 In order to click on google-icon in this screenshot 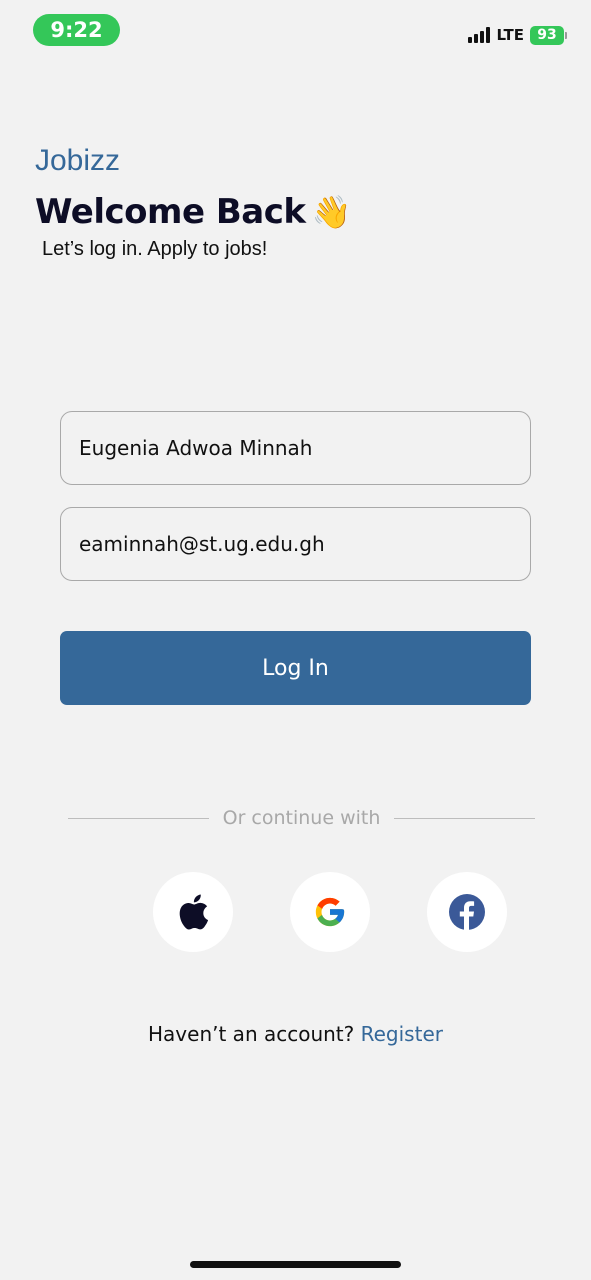, I will do `click(330, 912)`.